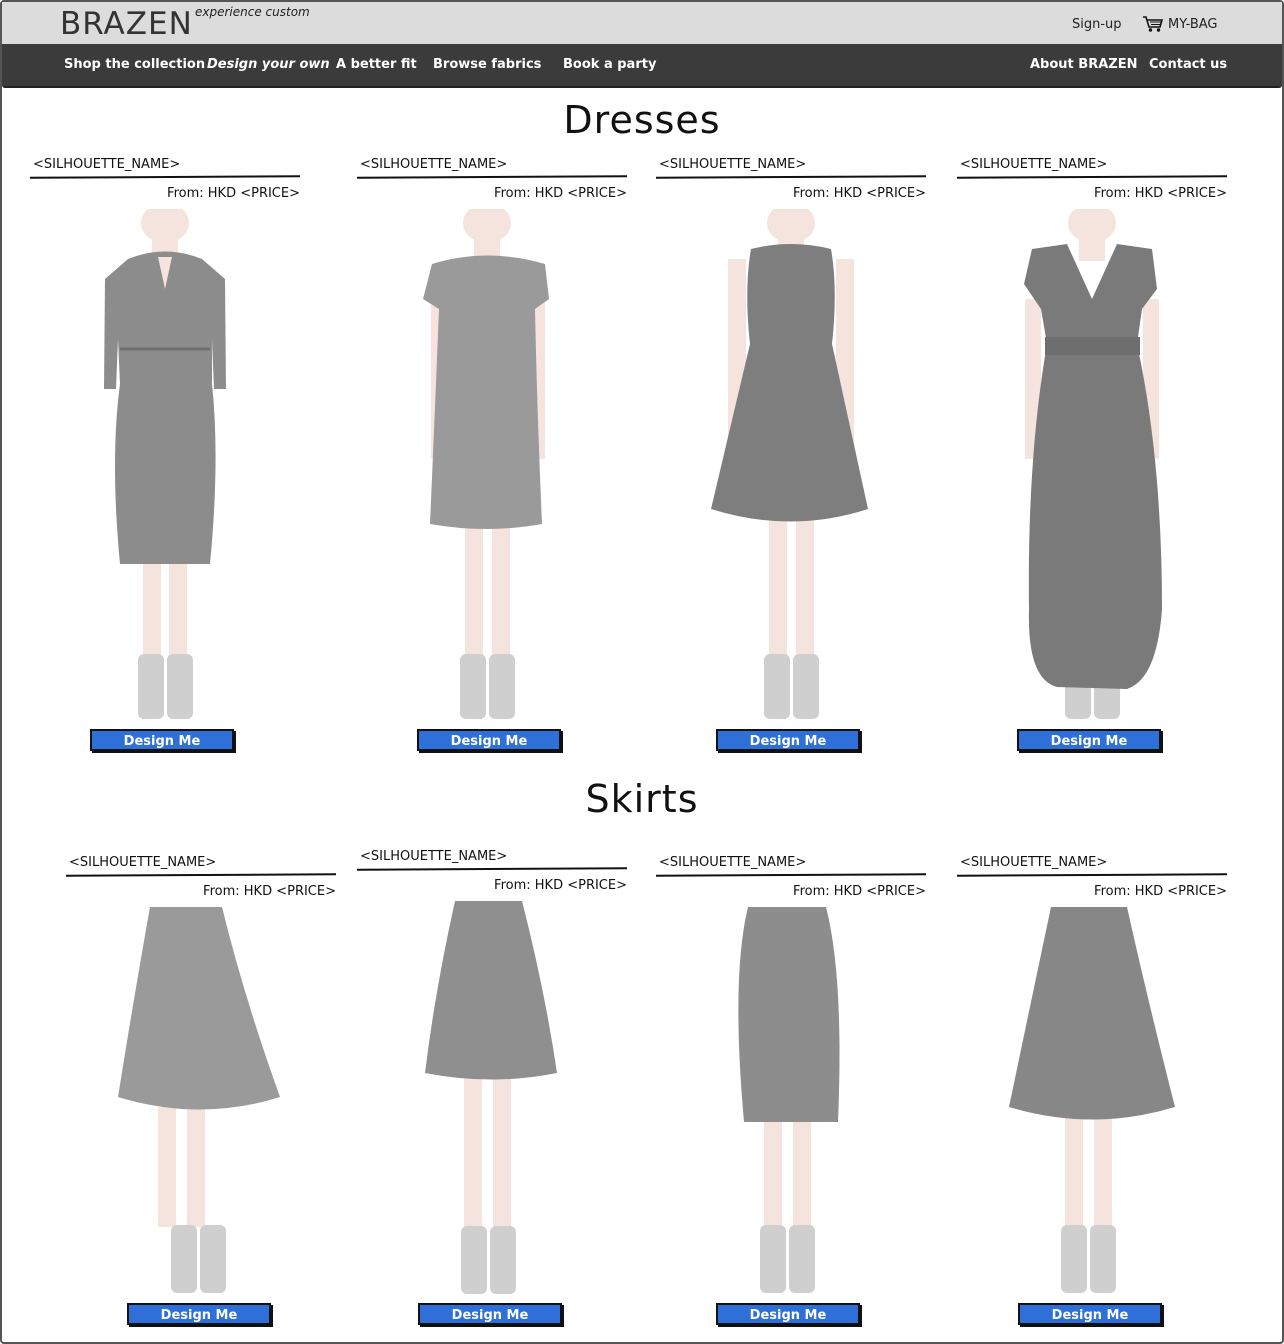 The image size is (1284, 1344). Describe the element at coordinates (492, 466) in the screenshot. I see `dress-image-shift` at that location.